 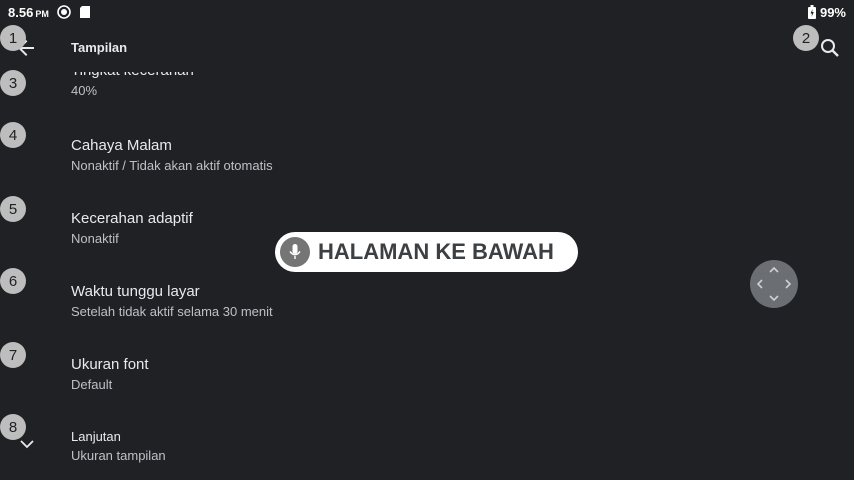 What do you see at coordinates (118, 446) in the screenshot?
I see `setting-advanced: Lanjutan Ukuran tampilan` at bounding box center [118, 446].